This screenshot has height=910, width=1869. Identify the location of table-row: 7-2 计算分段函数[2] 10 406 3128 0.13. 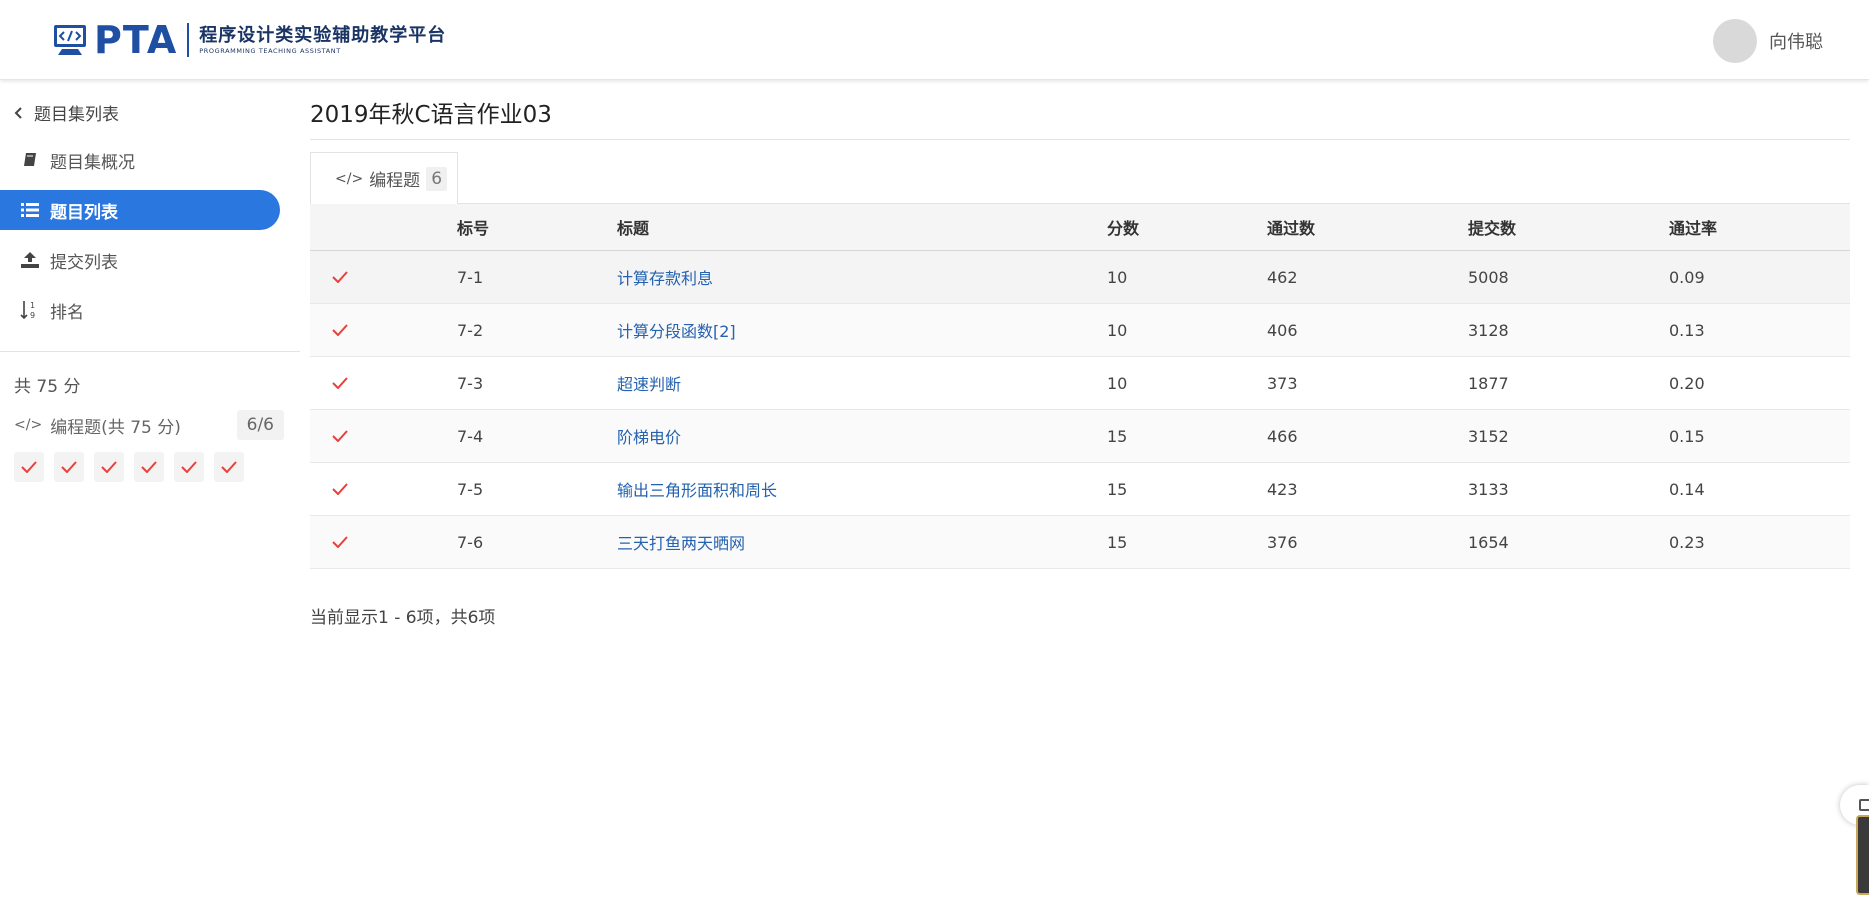
(1080, 330).